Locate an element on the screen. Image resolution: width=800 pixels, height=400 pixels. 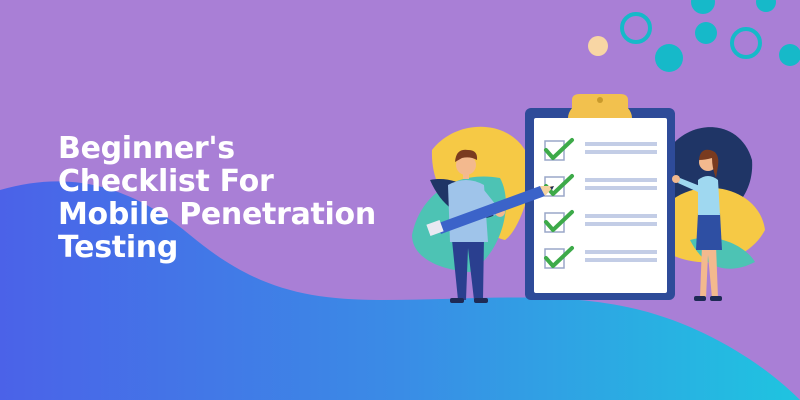
clipboard is located at coordinates (600, 197).